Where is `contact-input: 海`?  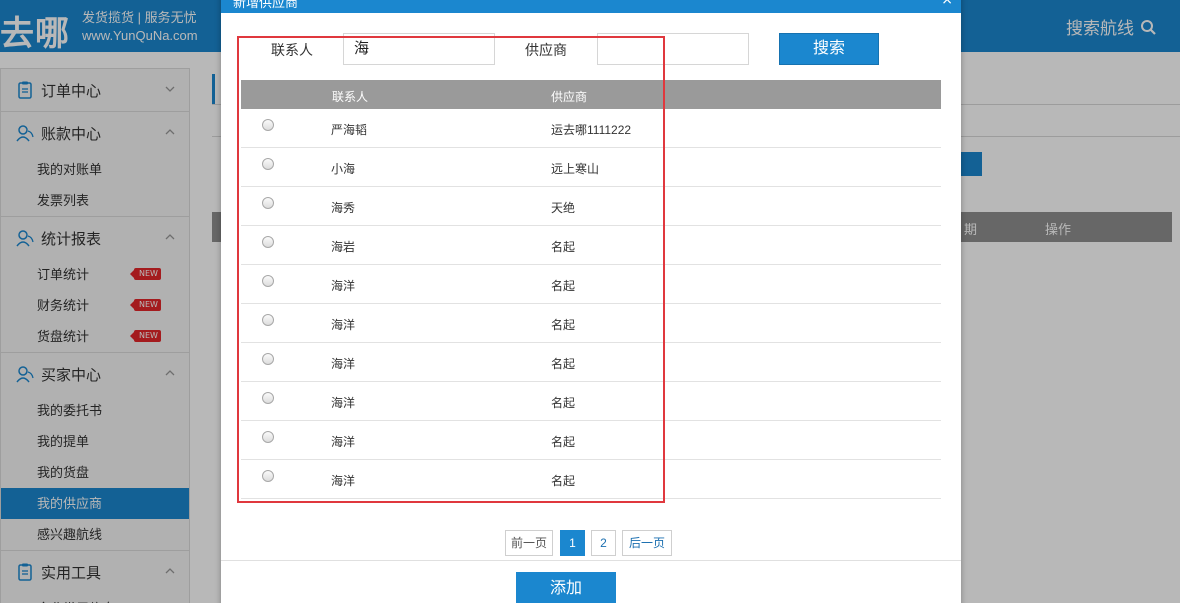
contact-input: 海 is located at coordinates (419, 49).